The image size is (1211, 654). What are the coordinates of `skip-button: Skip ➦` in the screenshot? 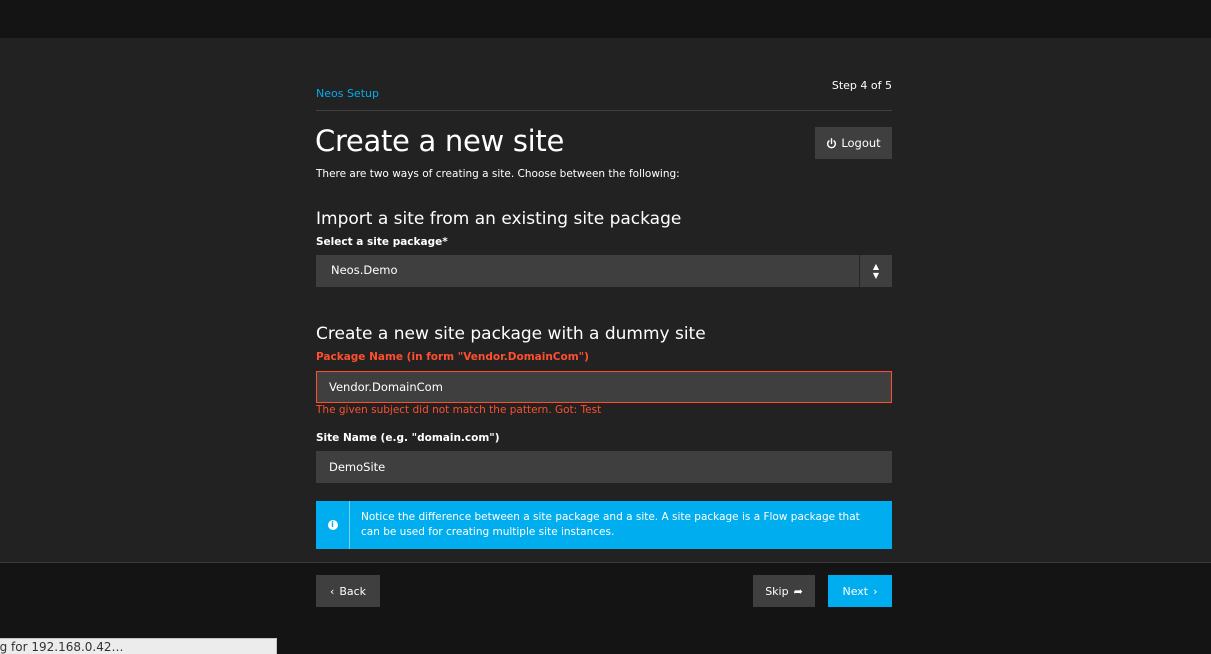 It's located at (784, 591).